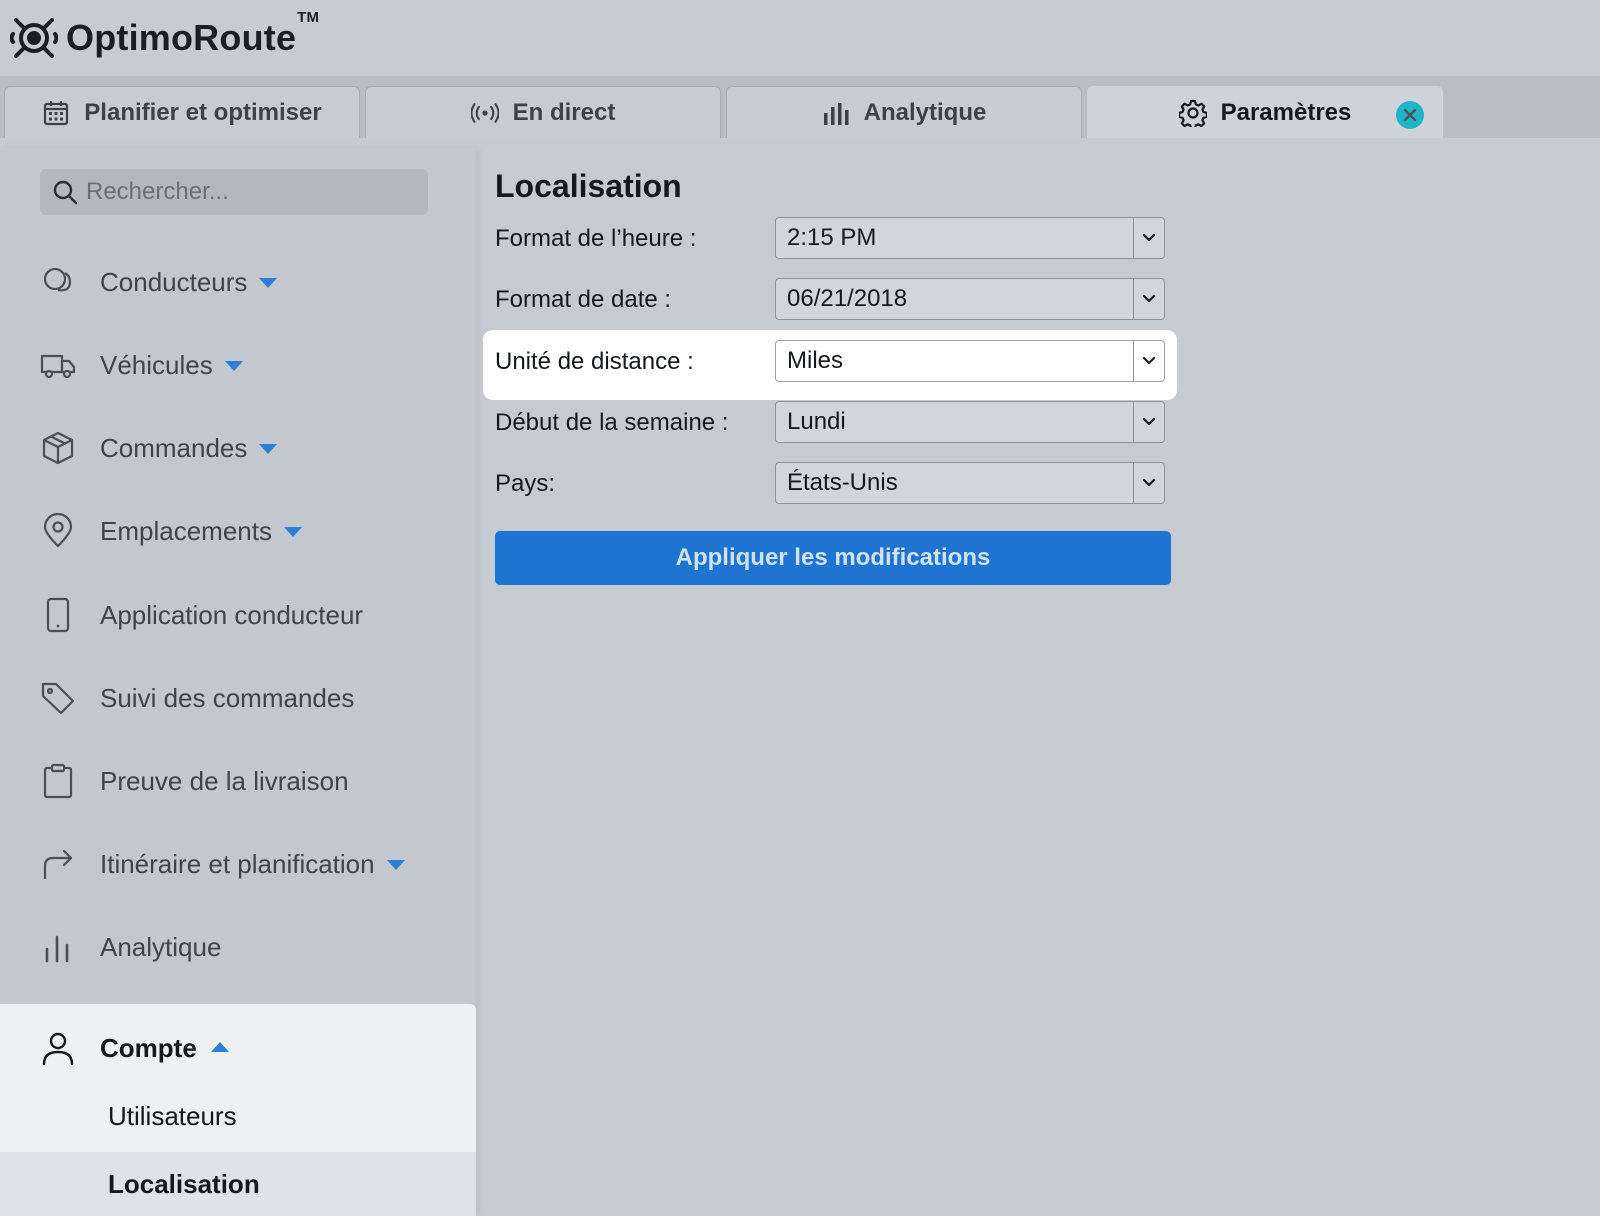 The width and height of the screenshot is (1600, 1216). Describe the element at coordinates (161, 946) in the screenshot. I see `sidebar-item-label: Analytique` at that location.